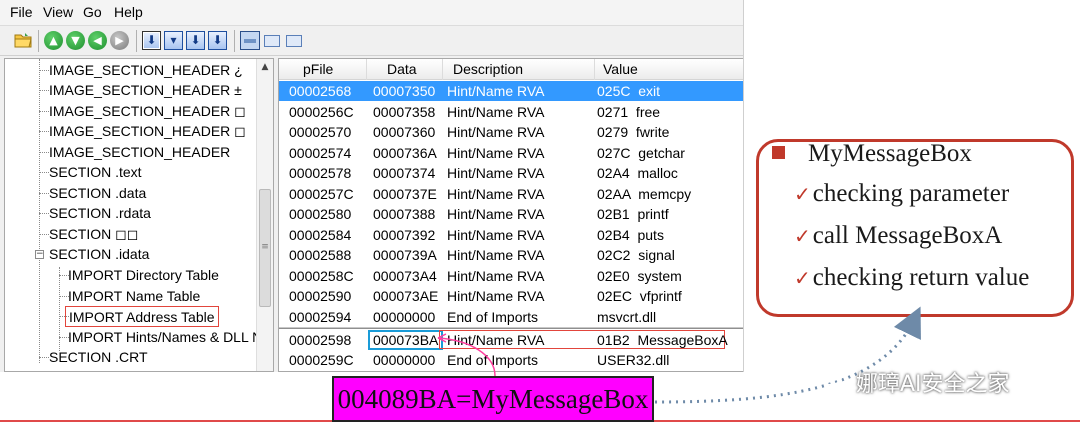  What do you see at coordinates (119, 40) in the screenshot?
I see `go-forward-icon: ▶` at bounding box center [119, 40].